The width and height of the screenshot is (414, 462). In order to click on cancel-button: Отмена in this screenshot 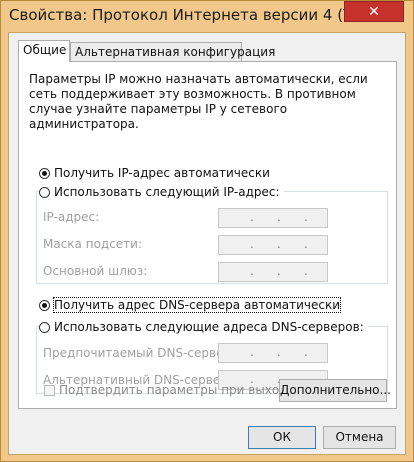, I will do `click(359, 437)`.